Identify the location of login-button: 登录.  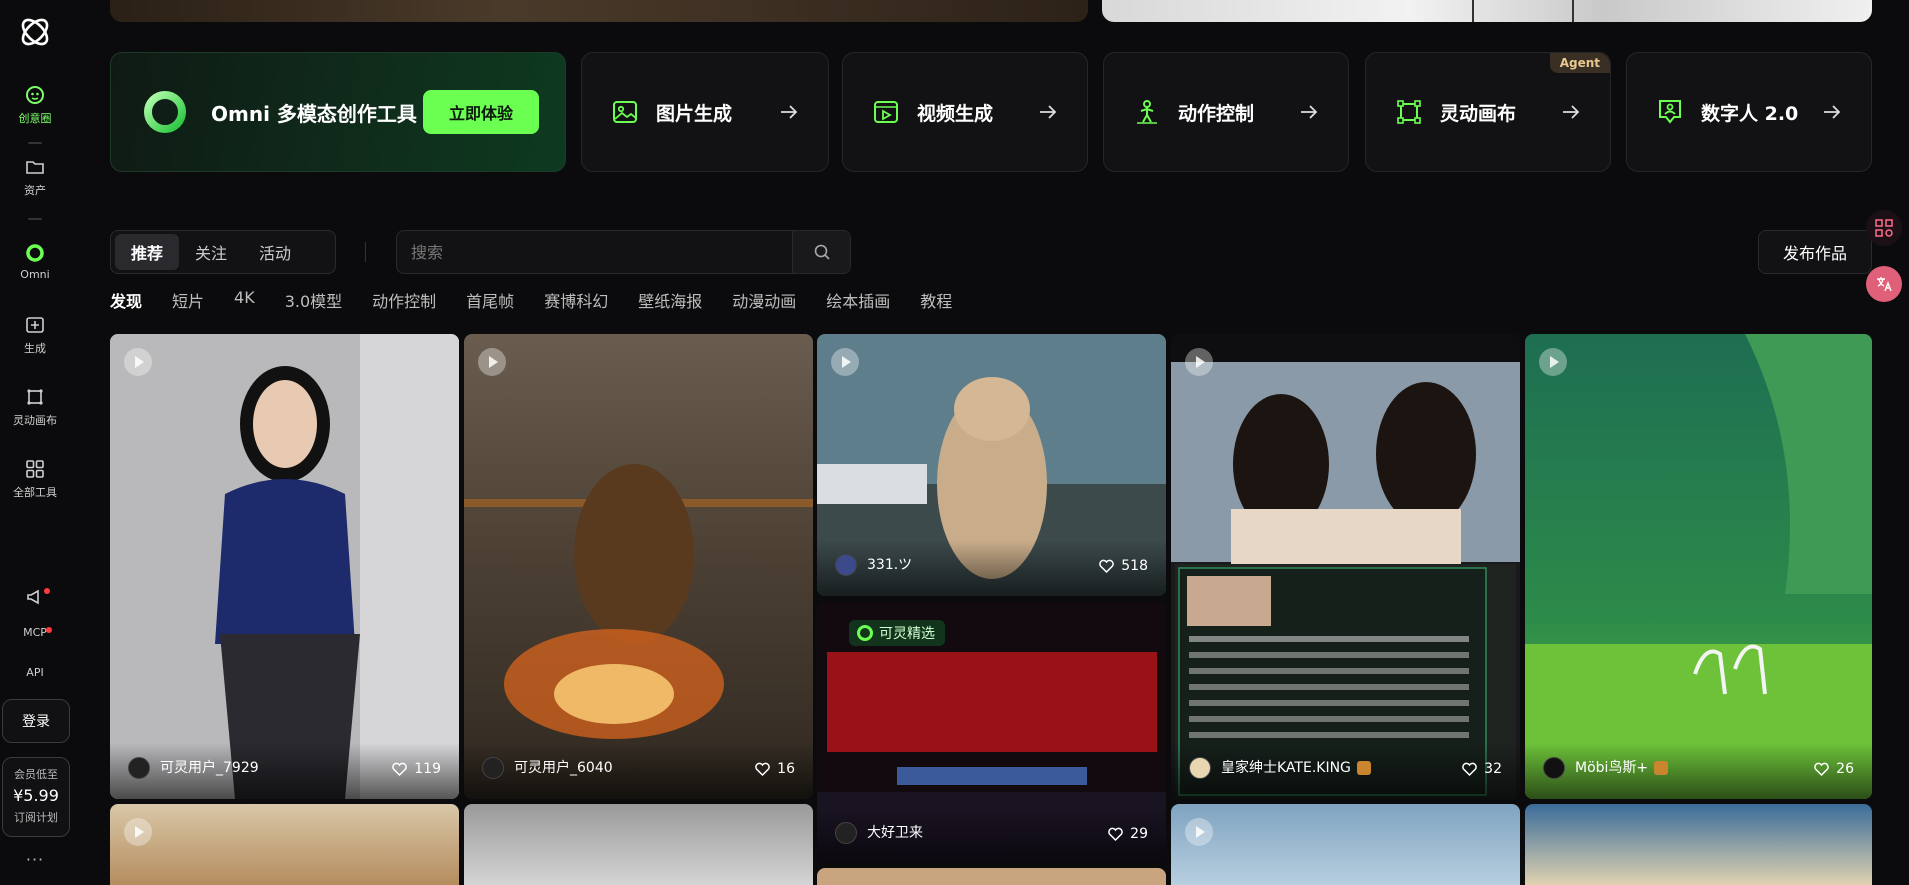
(36, 721).